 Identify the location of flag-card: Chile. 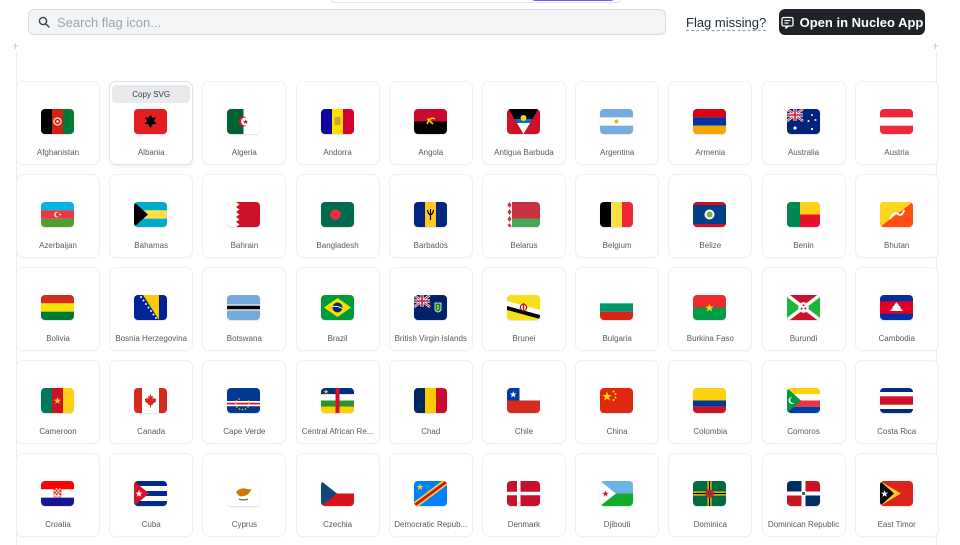
(523, 402).